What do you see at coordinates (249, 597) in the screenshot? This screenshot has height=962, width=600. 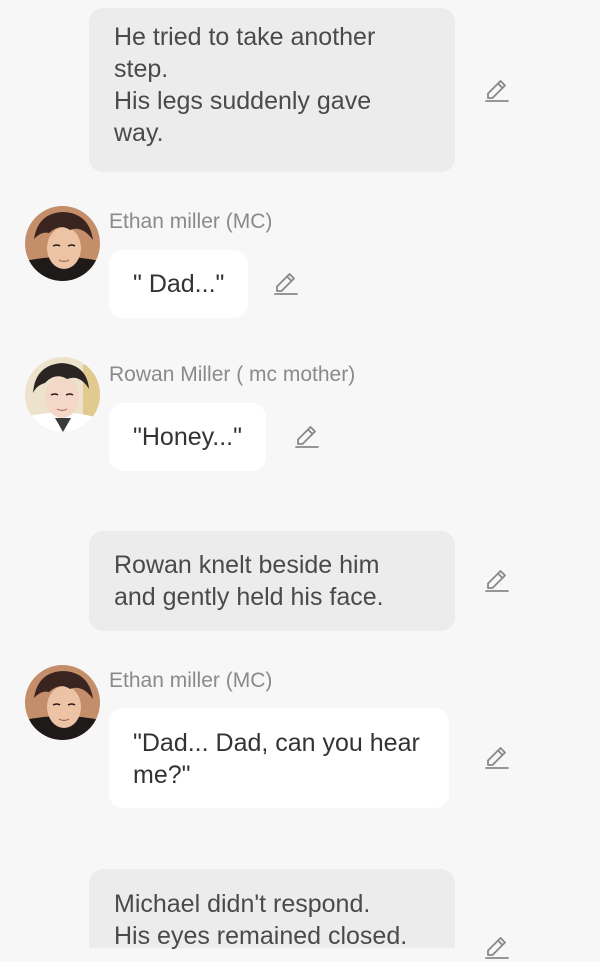 I see `message-text-line: and gently held his face.` at bounding box center [249, 597].